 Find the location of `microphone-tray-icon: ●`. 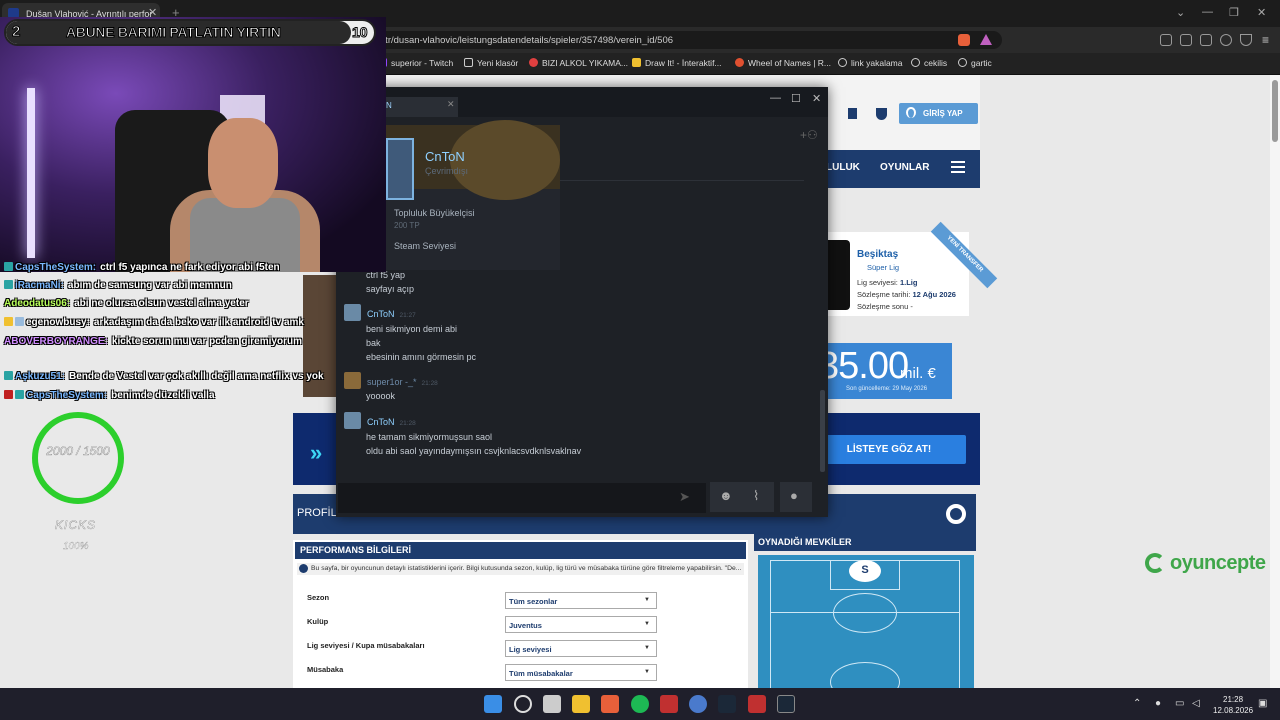

microphone-tray-icon: ● is located at coordinates (1158, 703).